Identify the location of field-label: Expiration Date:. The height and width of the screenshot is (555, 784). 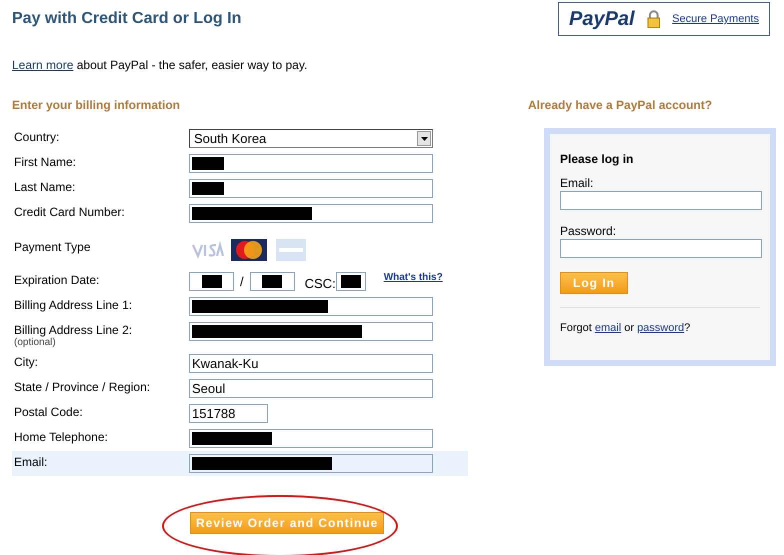
(57, 279).